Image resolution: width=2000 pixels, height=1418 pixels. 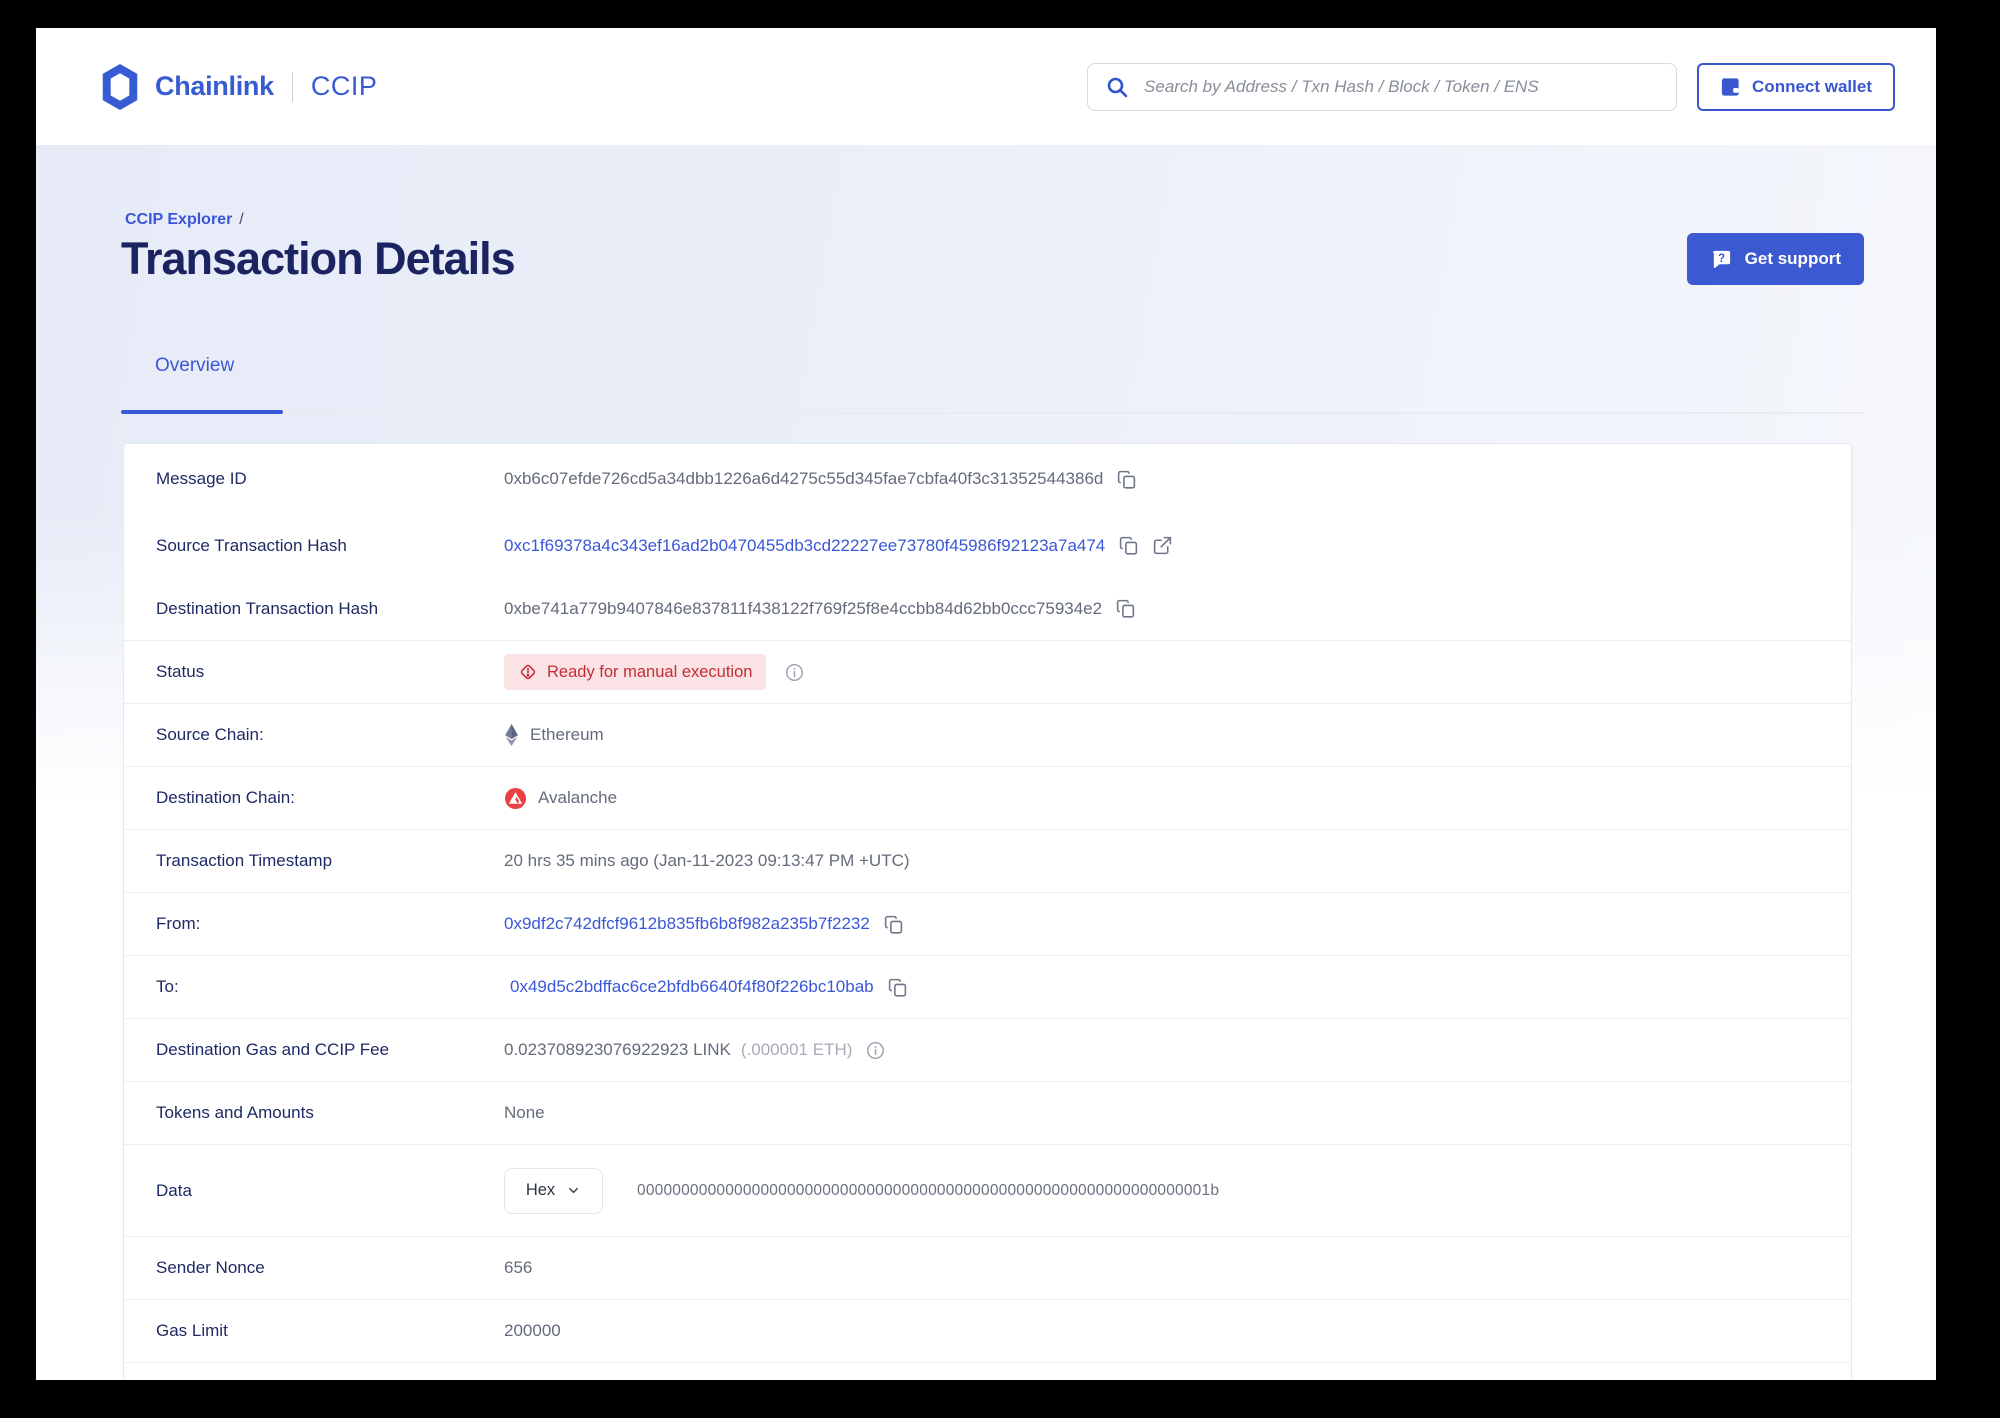 I want to click on row-label: Source Chain:, so click(x=210, y=734).